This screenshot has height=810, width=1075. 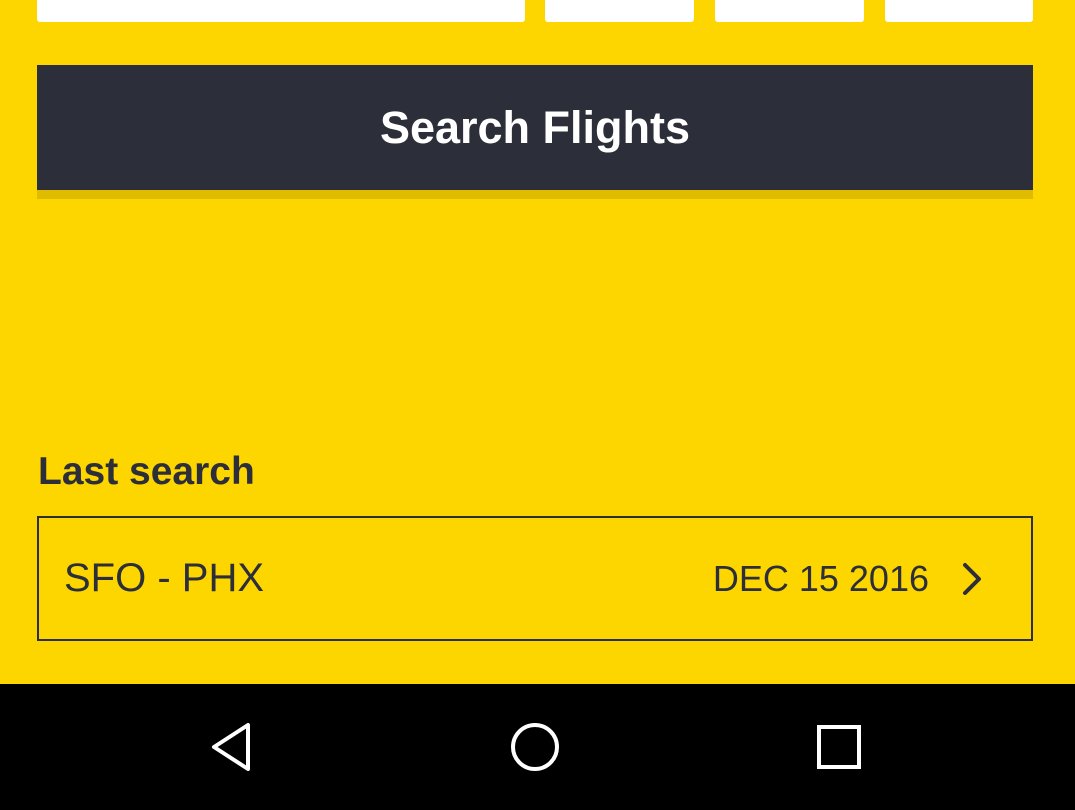 What do you see at coordinates (535, 747) in the screenshot?
I see `home-circle-icon` at bounding box center [535, 747].